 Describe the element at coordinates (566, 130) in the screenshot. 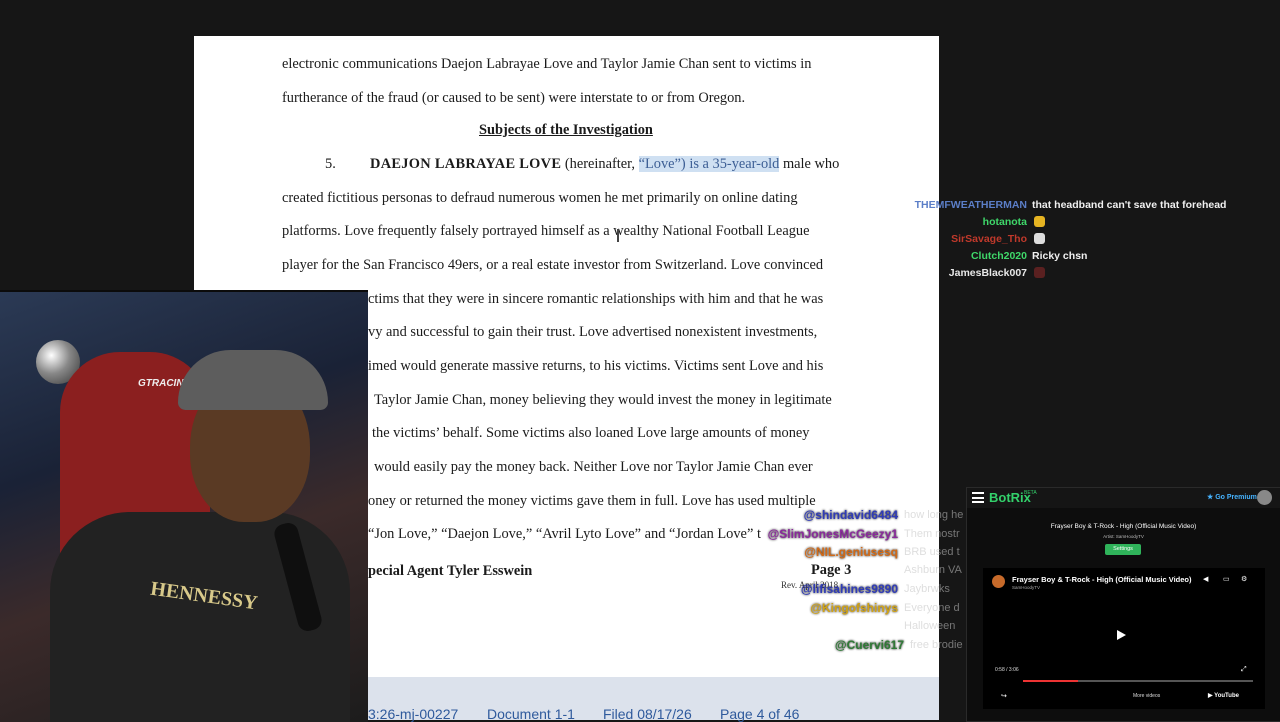

I see `section-heading: Subjects of the Investigation` at that location.